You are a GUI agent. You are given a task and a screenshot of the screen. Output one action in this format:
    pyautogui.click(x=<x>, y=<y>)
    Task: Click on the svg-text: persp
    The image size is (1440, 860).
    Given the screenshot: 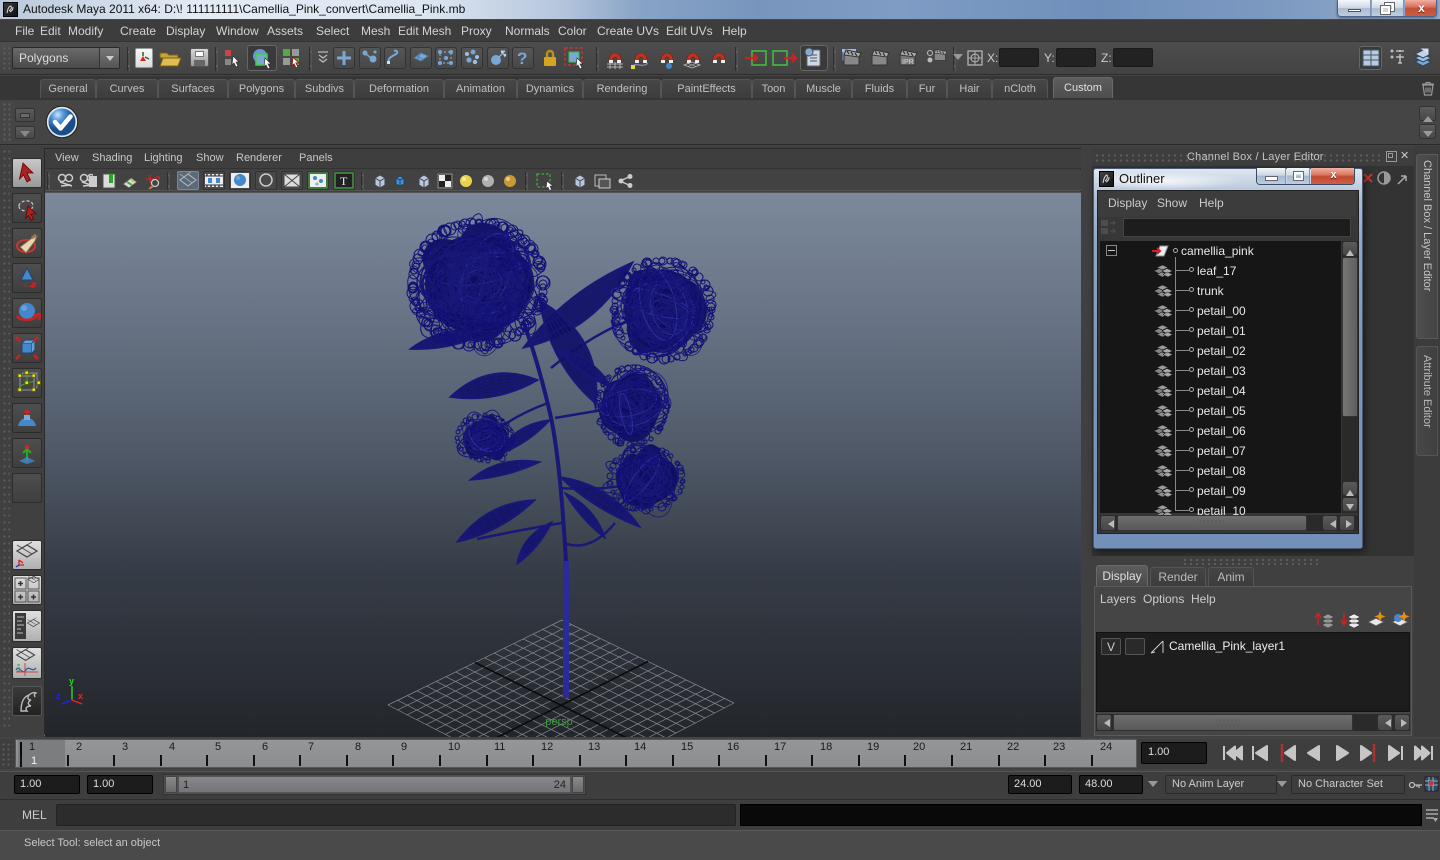 What is the action you would take?
    pyautogui.click(x=559, y=722)
    